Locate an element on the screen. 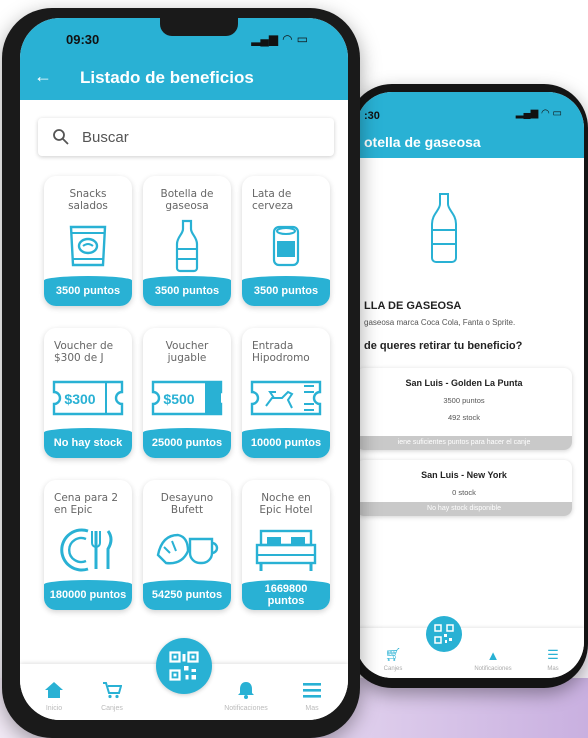 The height and width of the screenshot is (738, 588). voucher-500-icon: $500 is located at coordinates (187, 398).